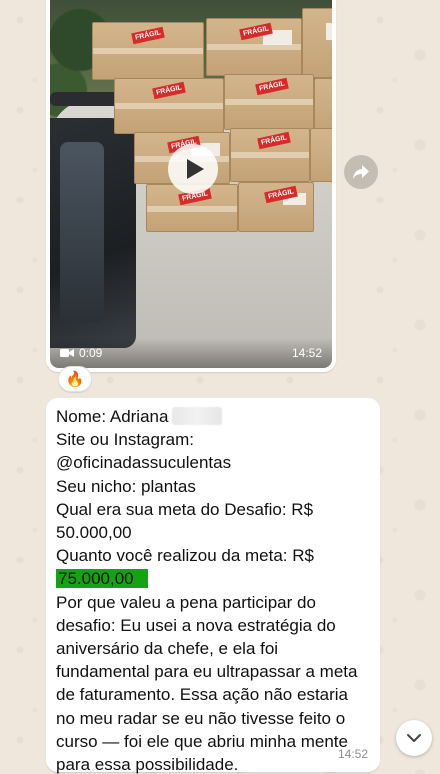 This screenshot has height=774, width=440. Describe the element at coordinates (207, 672) in the screenshot. I see `message-line: fundamental para eu ultrapassar a meta` at that location.